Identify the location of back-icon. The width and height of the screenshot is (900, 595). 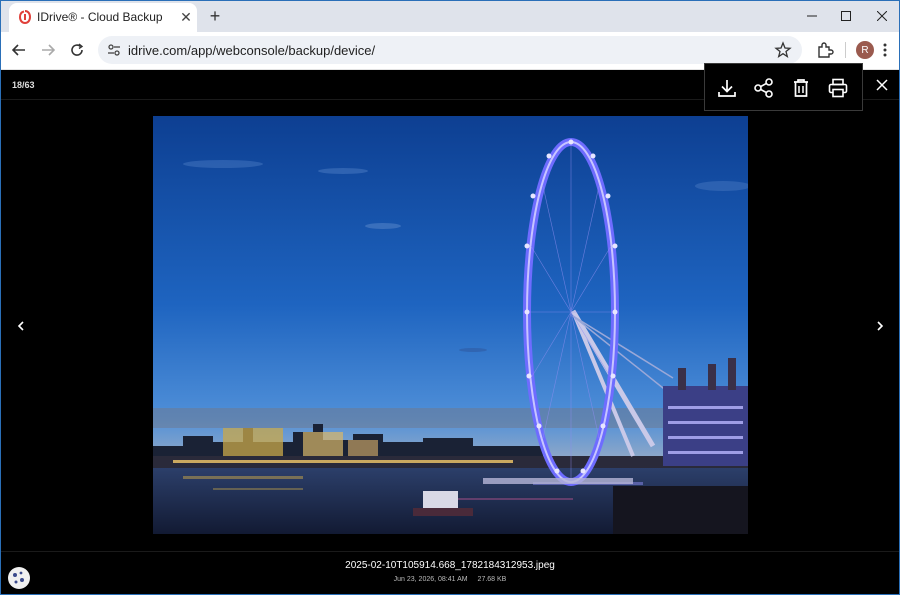
(19, 50).